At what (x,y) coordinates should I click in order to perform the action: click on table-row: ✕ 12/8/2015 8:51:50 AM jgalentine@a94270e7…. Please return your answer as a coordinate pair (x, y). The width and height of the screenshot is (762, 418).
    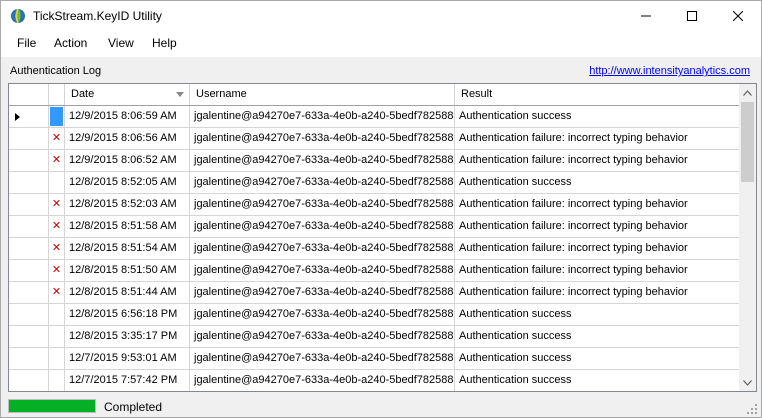
    Looking at the image, I should click on (374, 271).